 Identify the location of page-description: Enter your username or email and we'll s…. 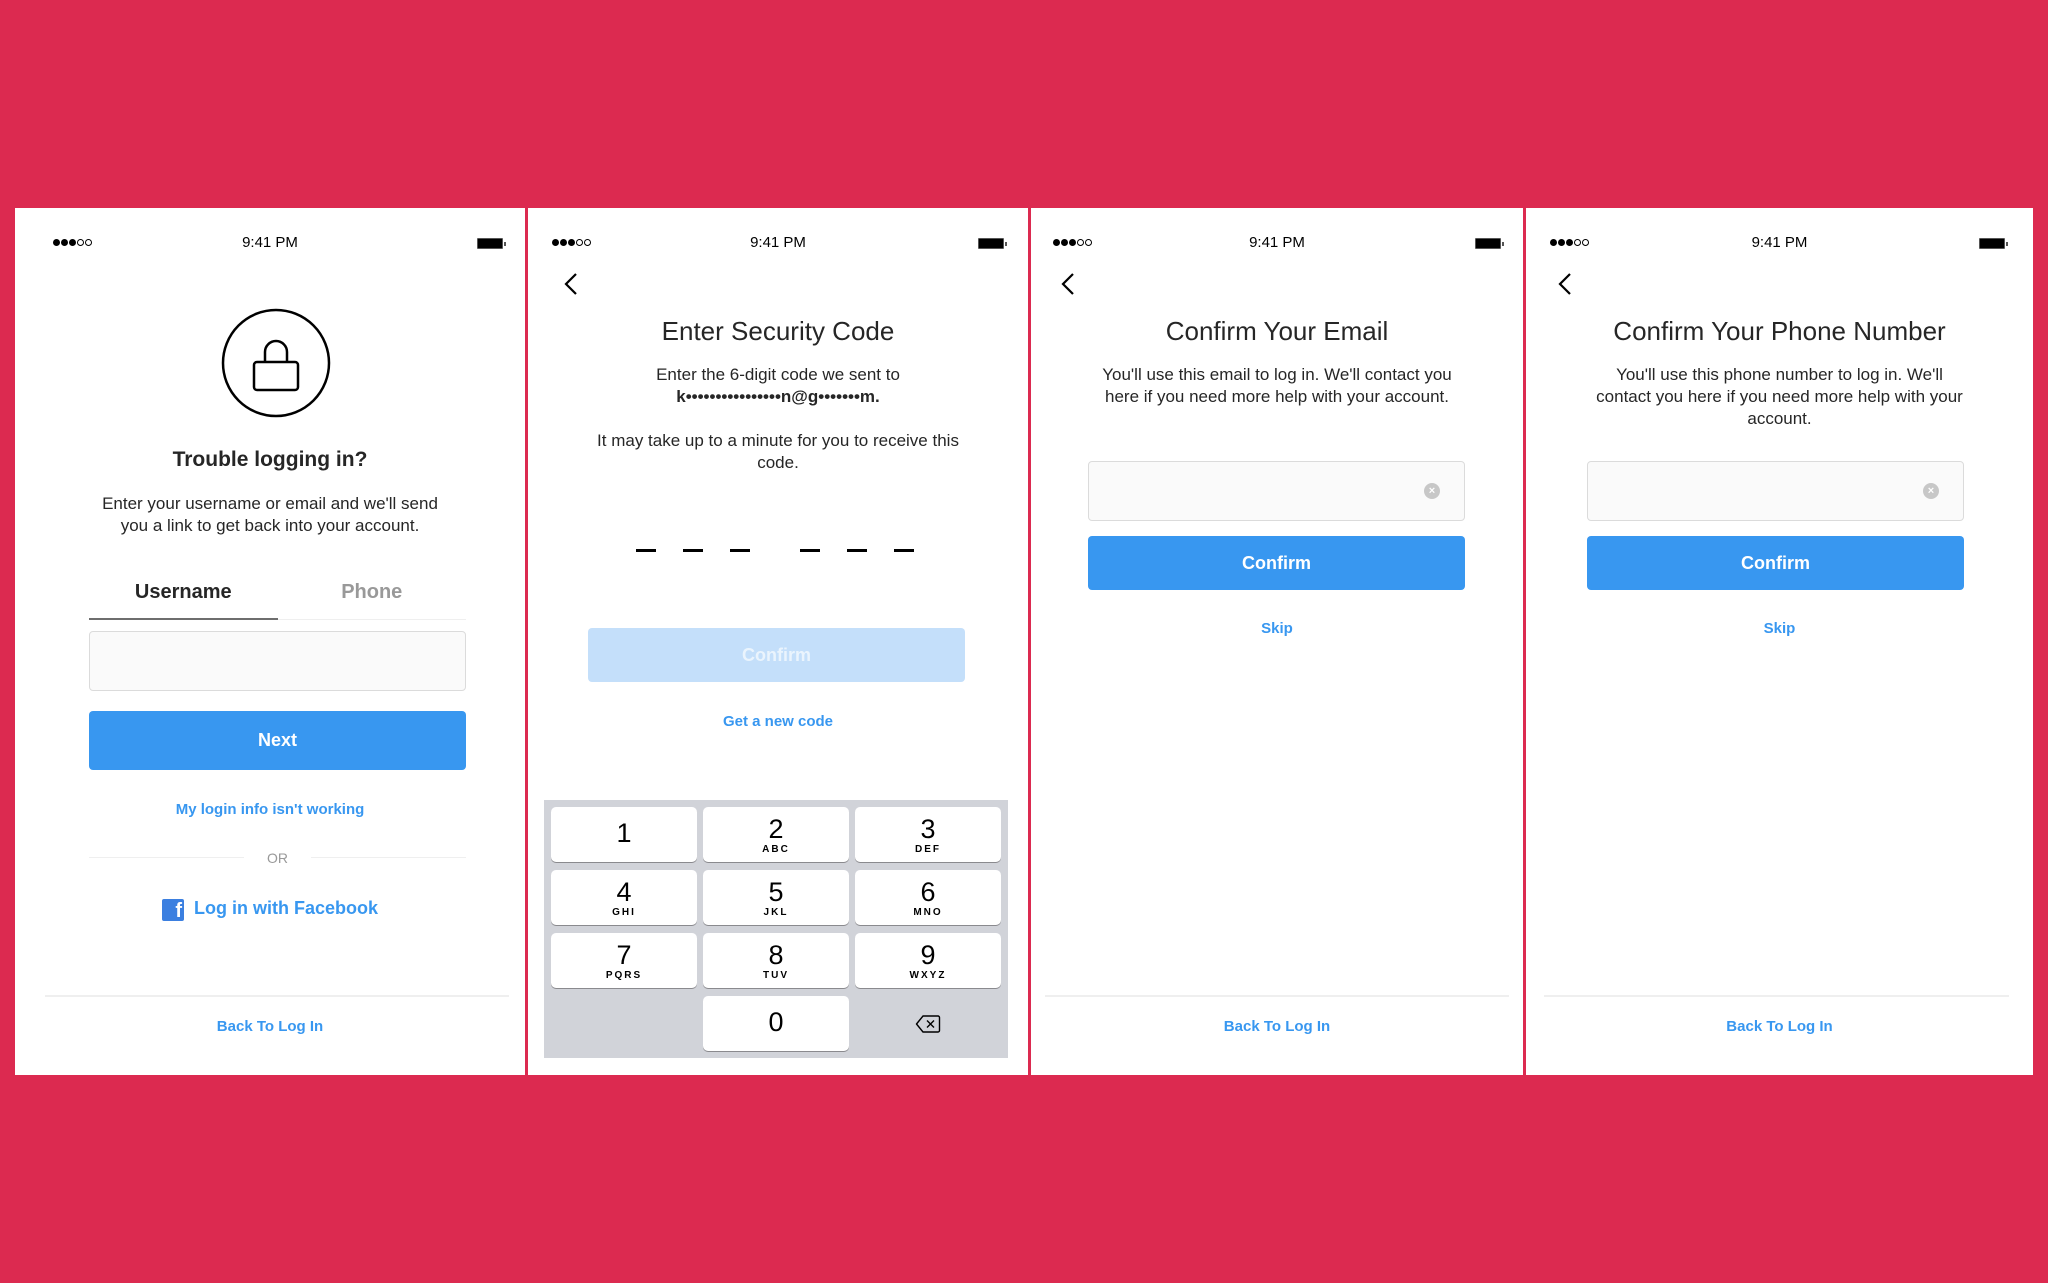
(270, 514).